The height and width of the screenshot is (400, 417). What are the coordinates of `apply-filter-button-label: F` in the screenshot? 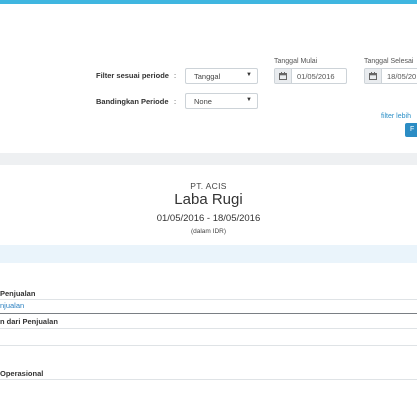 It's located at (412, 129).